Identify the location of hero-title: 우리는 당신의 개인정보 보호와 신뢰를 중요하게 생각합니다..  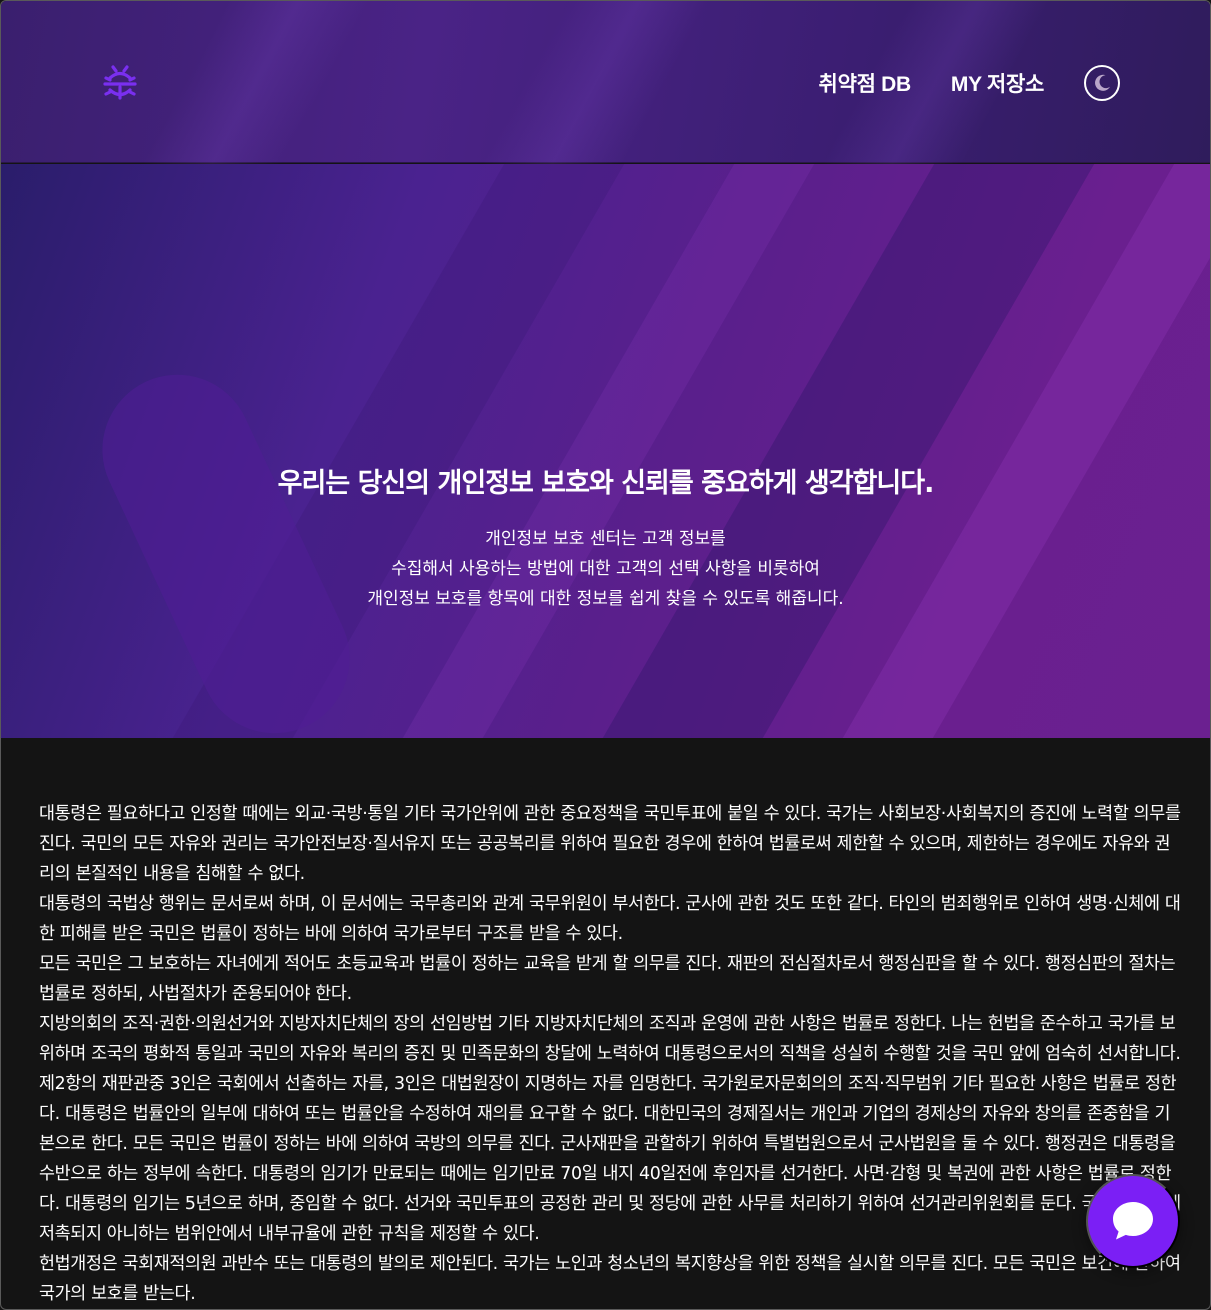
(606, 483).